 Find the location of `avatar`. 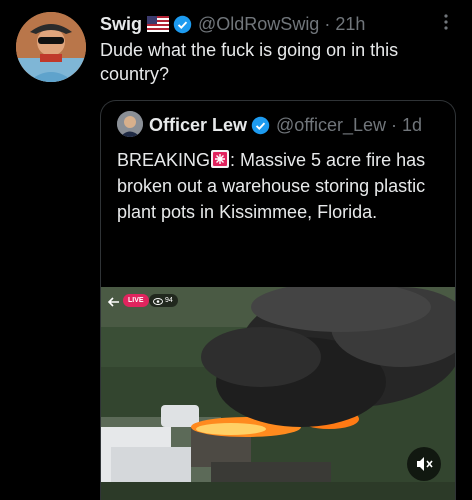

avatar is located at coordinates (51, 47).